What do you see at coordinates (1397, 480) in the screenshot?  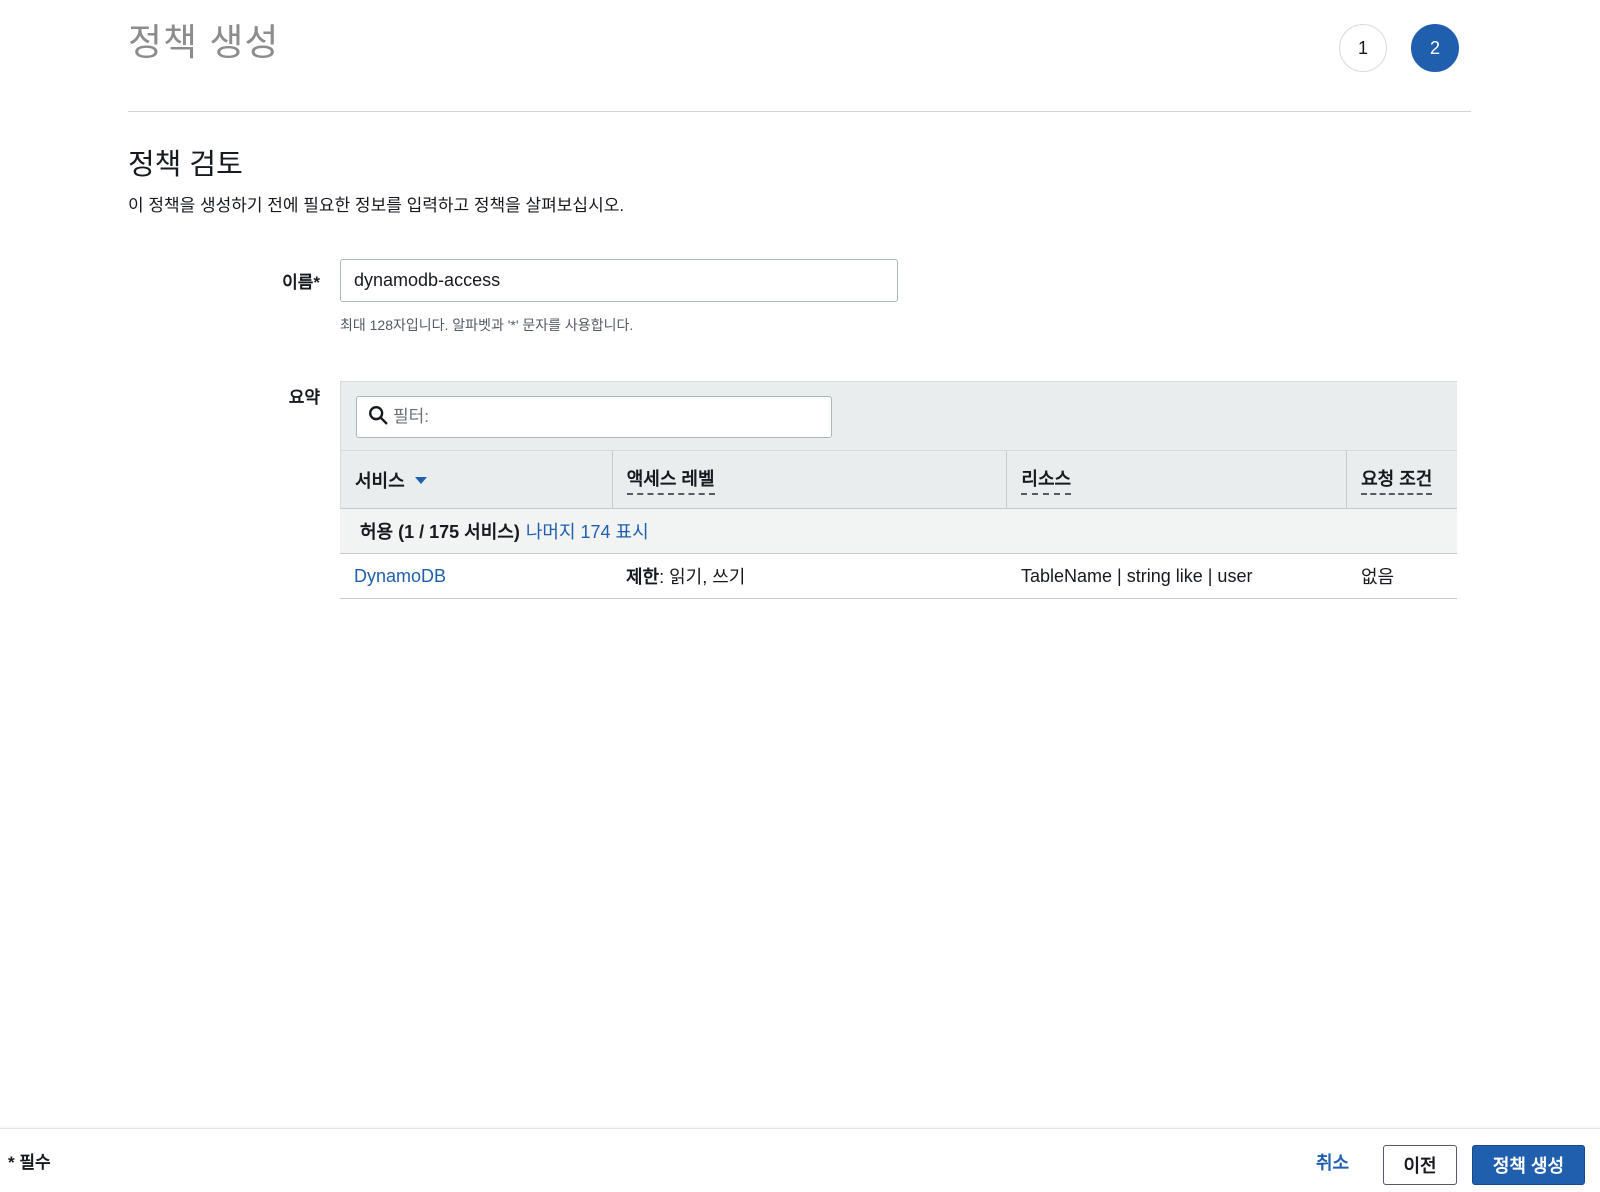 I see `column-request-condition-label: 요청 조건` at bounding box center [1397, 480].